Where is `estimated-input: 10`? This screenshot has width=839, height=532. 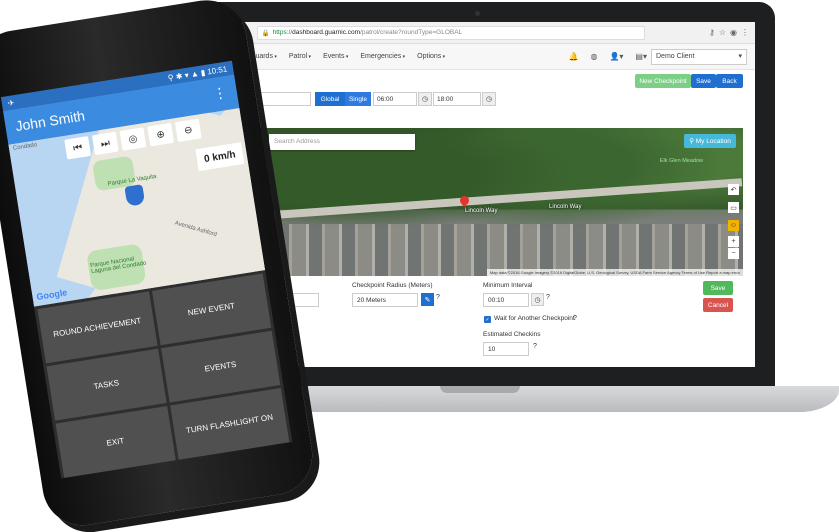
estimated-input: 10 is located at coordinates (506, 349).